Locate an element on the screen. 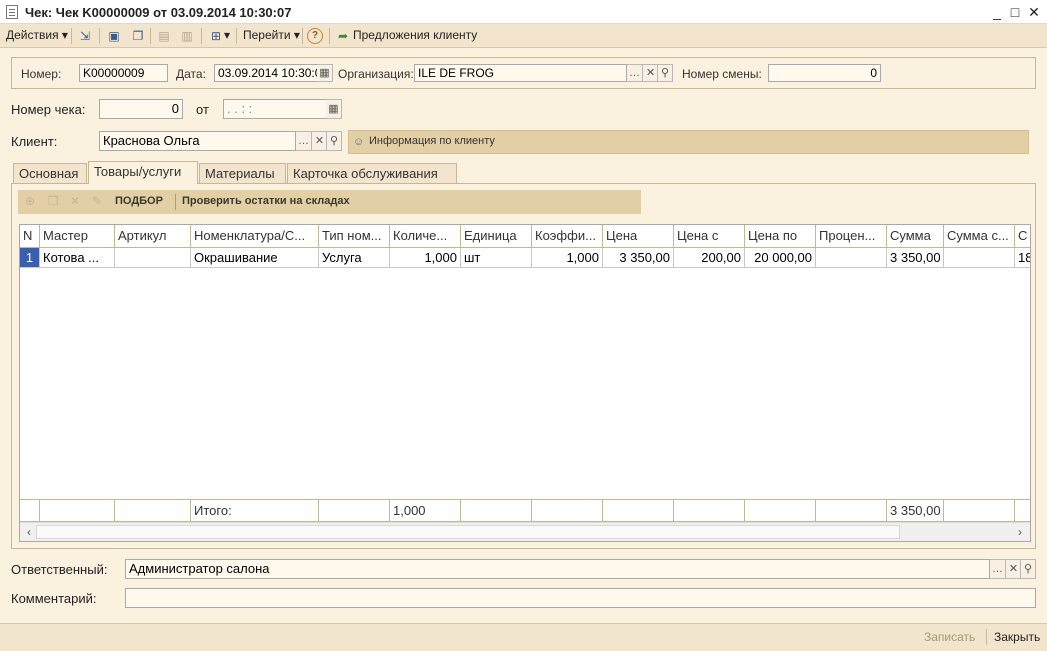 The width and height of the screenshot is (1047, 651). column-header: Цена с is located at coordinates (709, 236).